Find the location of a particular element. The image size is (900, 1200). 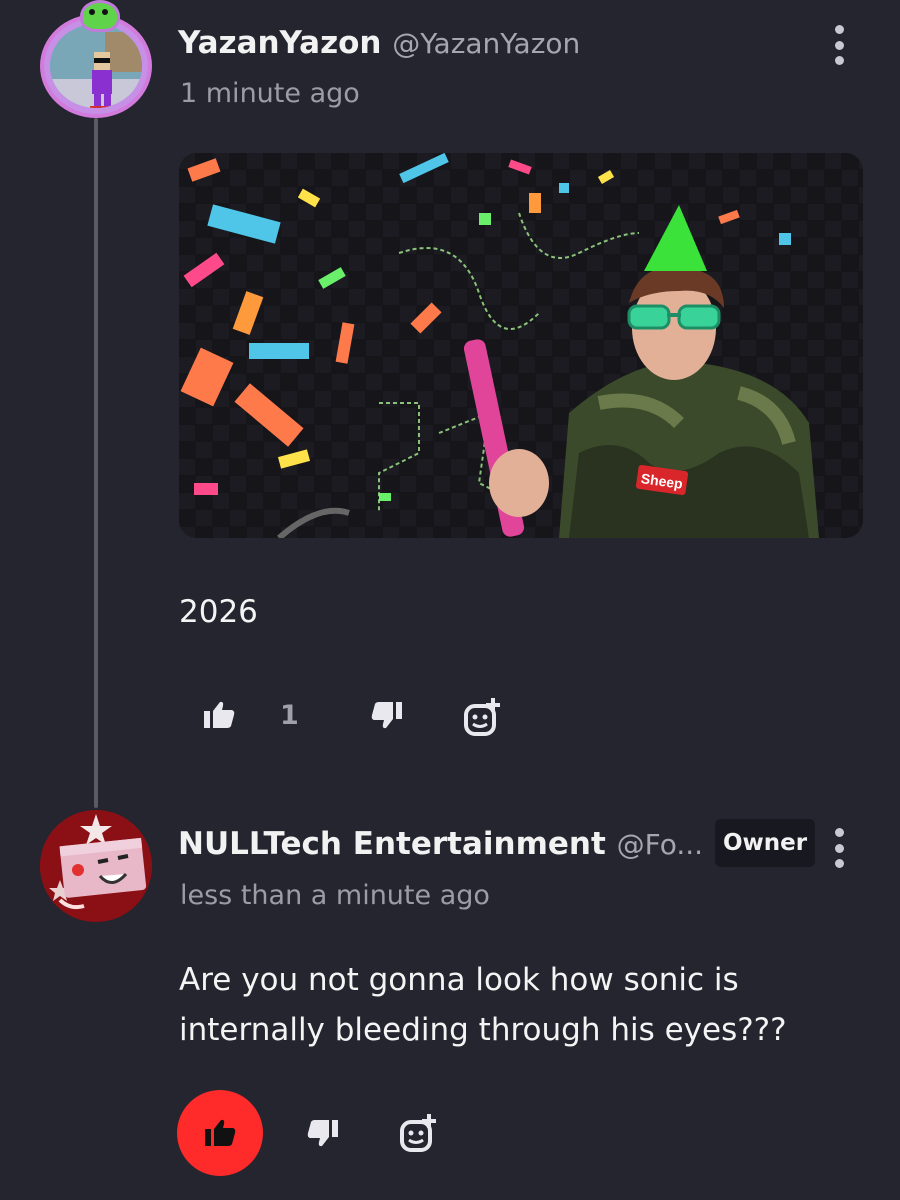

username: YazanYazon is located at coordinates (280, 43).